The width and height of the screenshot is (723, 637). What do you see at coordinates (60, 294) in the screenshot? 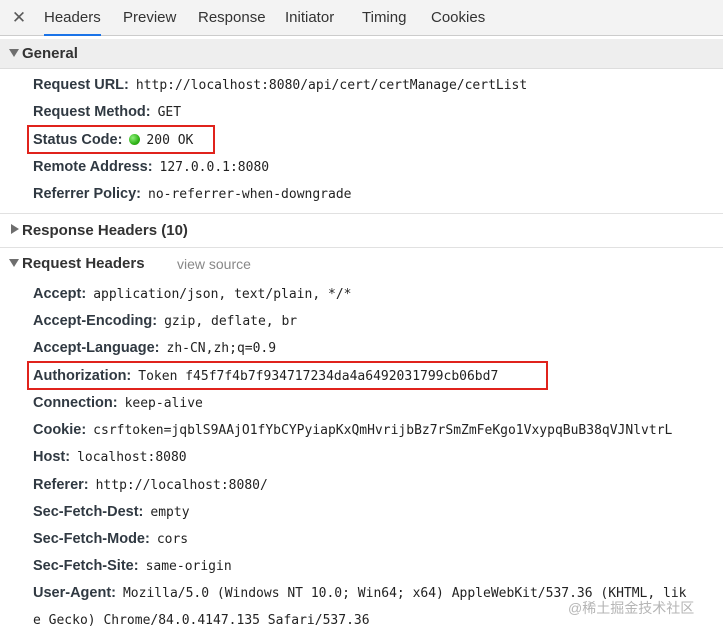
I see `accept-key: Accept:` at bounding box center [60, 294].